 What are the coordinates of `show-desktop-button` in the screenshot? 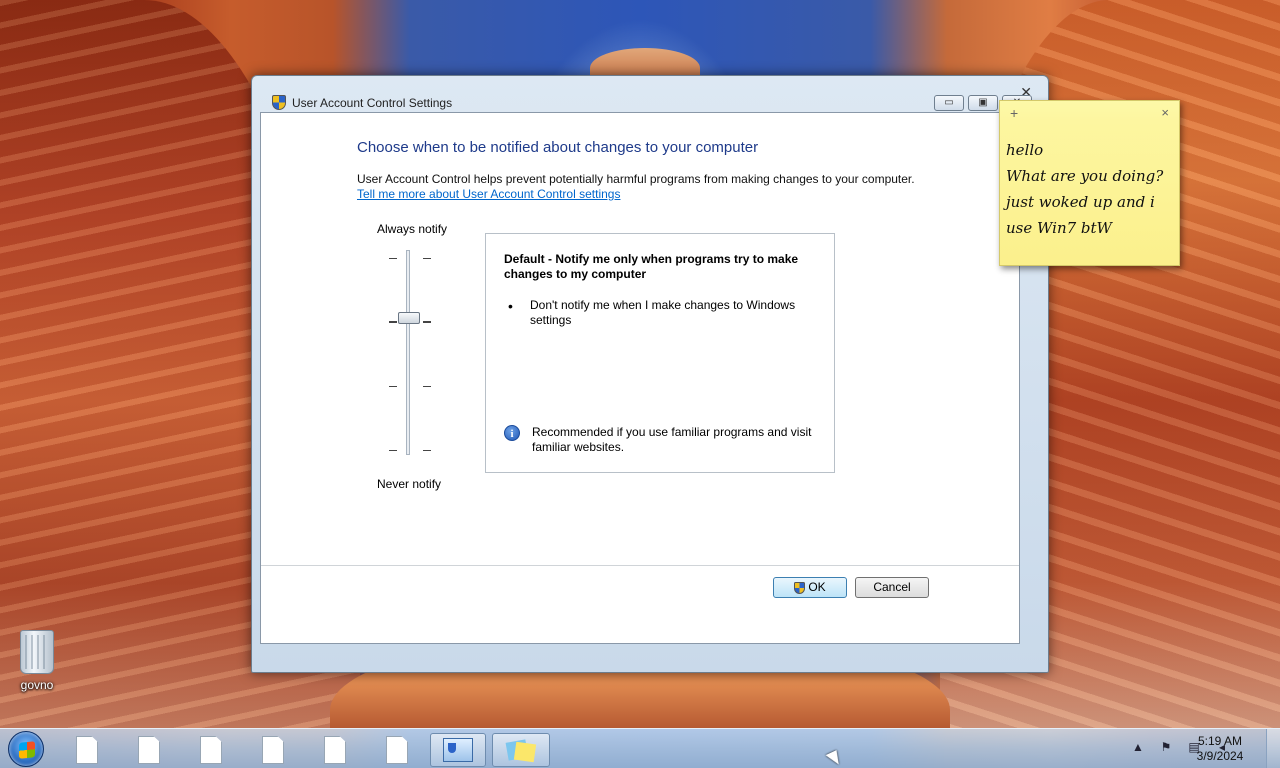 It's located at (1273, 748).